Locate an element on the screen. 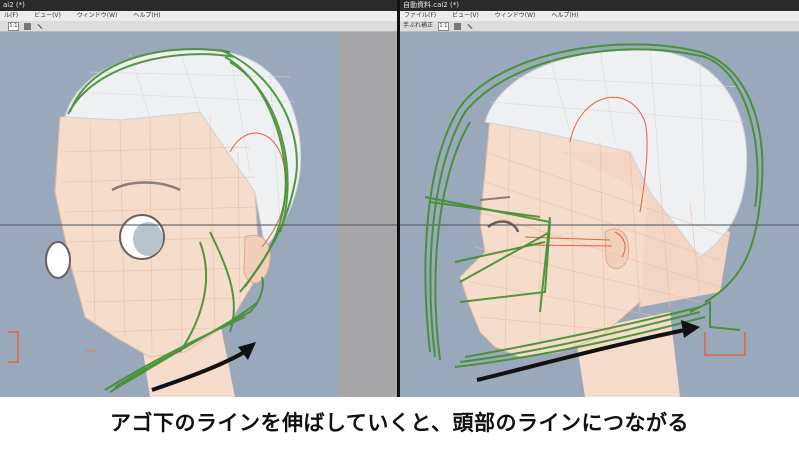  left-menu-window: ウィンドウ(W) is located at coordinates (97, 15).